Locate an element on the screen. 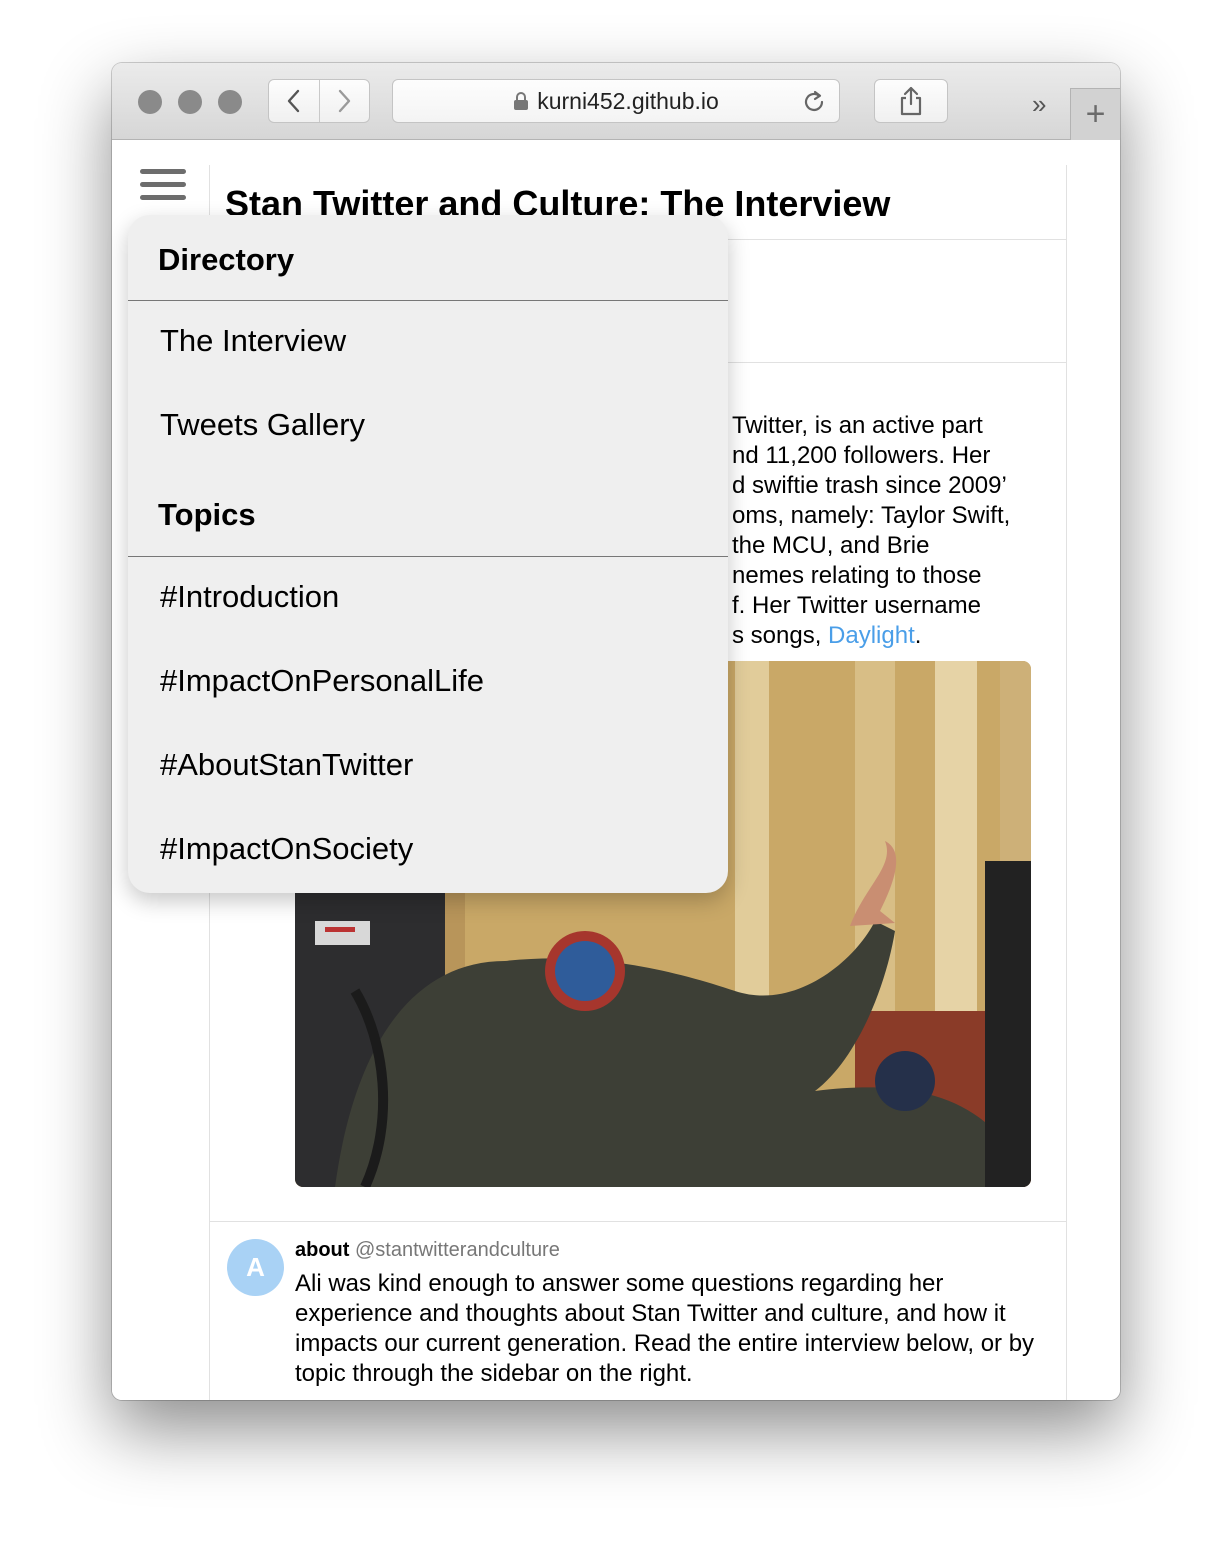  menu-item-impact-on-personal-life: #ImpactOnPersonalLife is located at coordinates (322, 681).